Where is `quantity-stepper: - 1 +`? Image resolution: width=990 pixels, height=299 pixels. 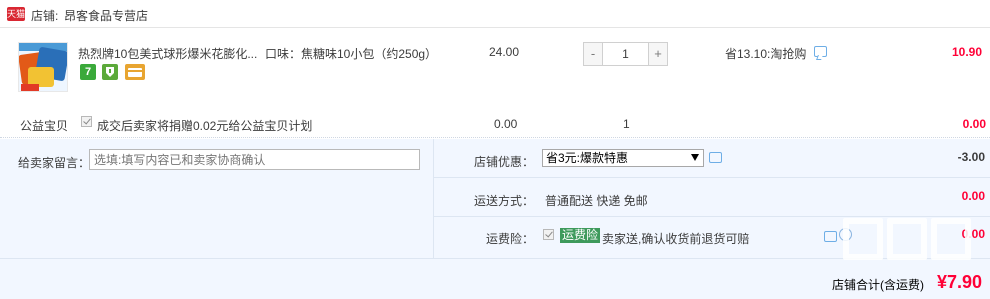 quantity-stepper: - 1 + is located at coordinates (625, 54).